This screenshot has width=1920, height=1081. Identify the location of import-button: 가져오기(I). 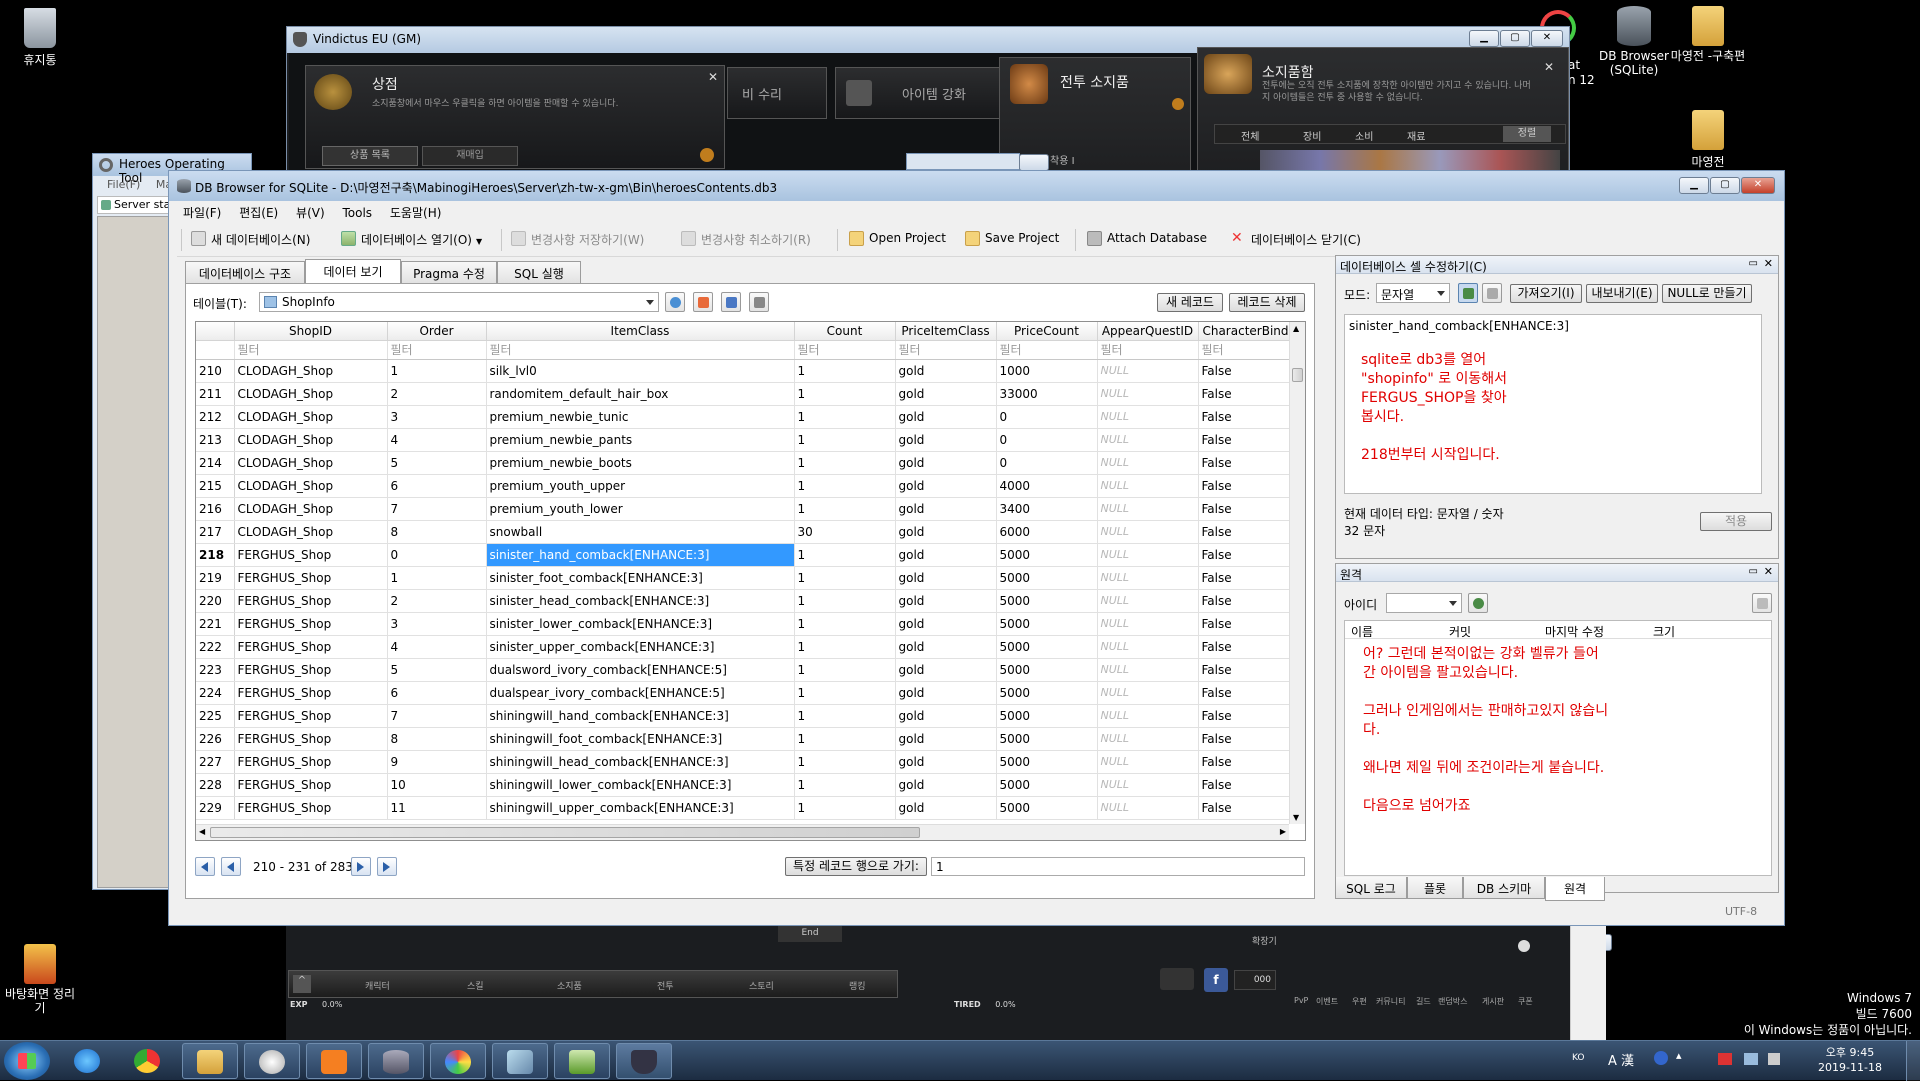
(1546, 293).